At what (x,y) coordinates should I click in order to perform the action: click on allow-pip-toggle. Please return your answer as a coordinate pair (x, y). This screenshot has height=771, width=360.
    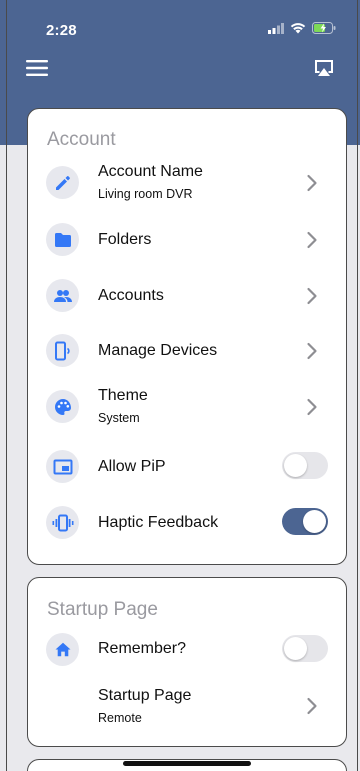
    Looking at the image, I should click on (305, 465).